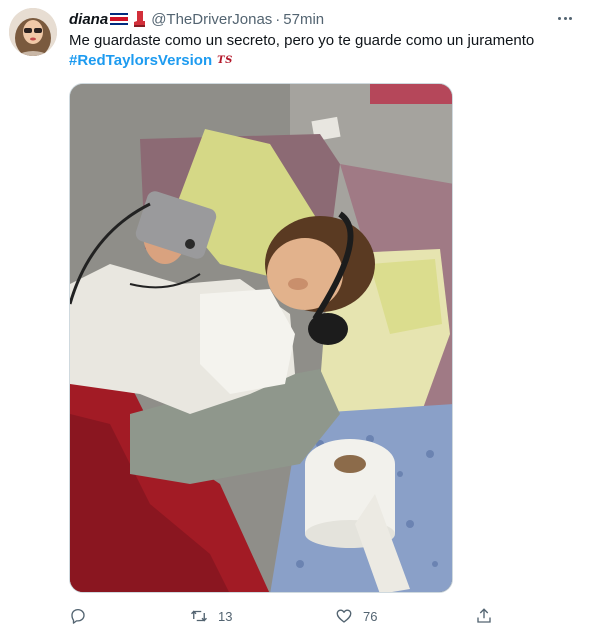 The width and height of the screenshot is (589, 636). Describe the element at coordinates (140, 61) in the screenshot. I see `hashtag-link: #RedTaylorsVersion` at that location.